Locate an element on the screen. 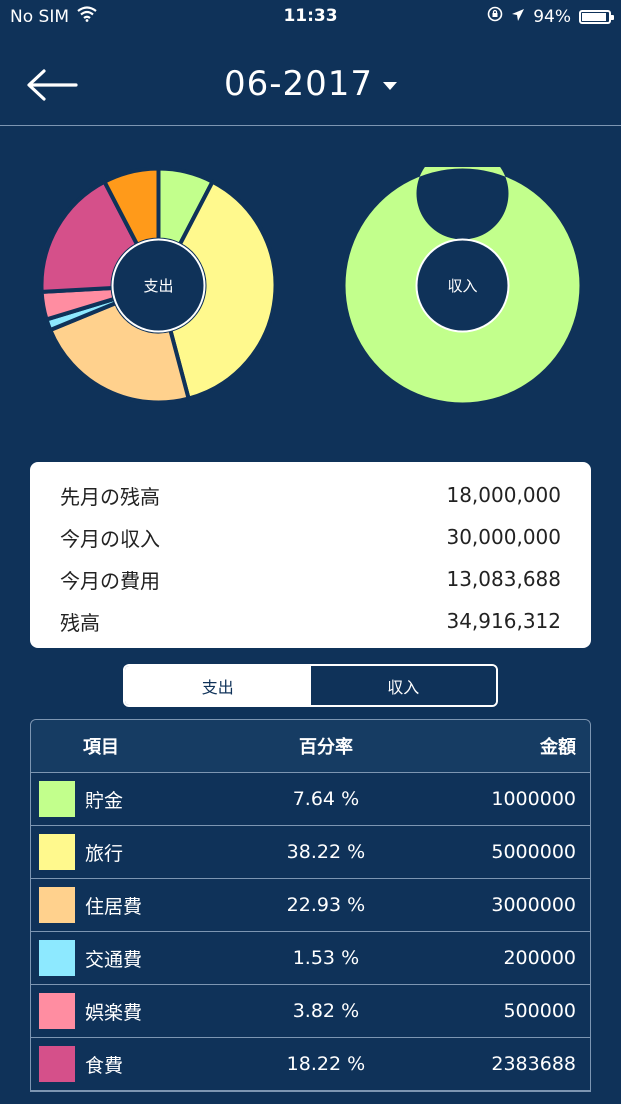  row-category: 食費 is located at coordinates (123, 1064).